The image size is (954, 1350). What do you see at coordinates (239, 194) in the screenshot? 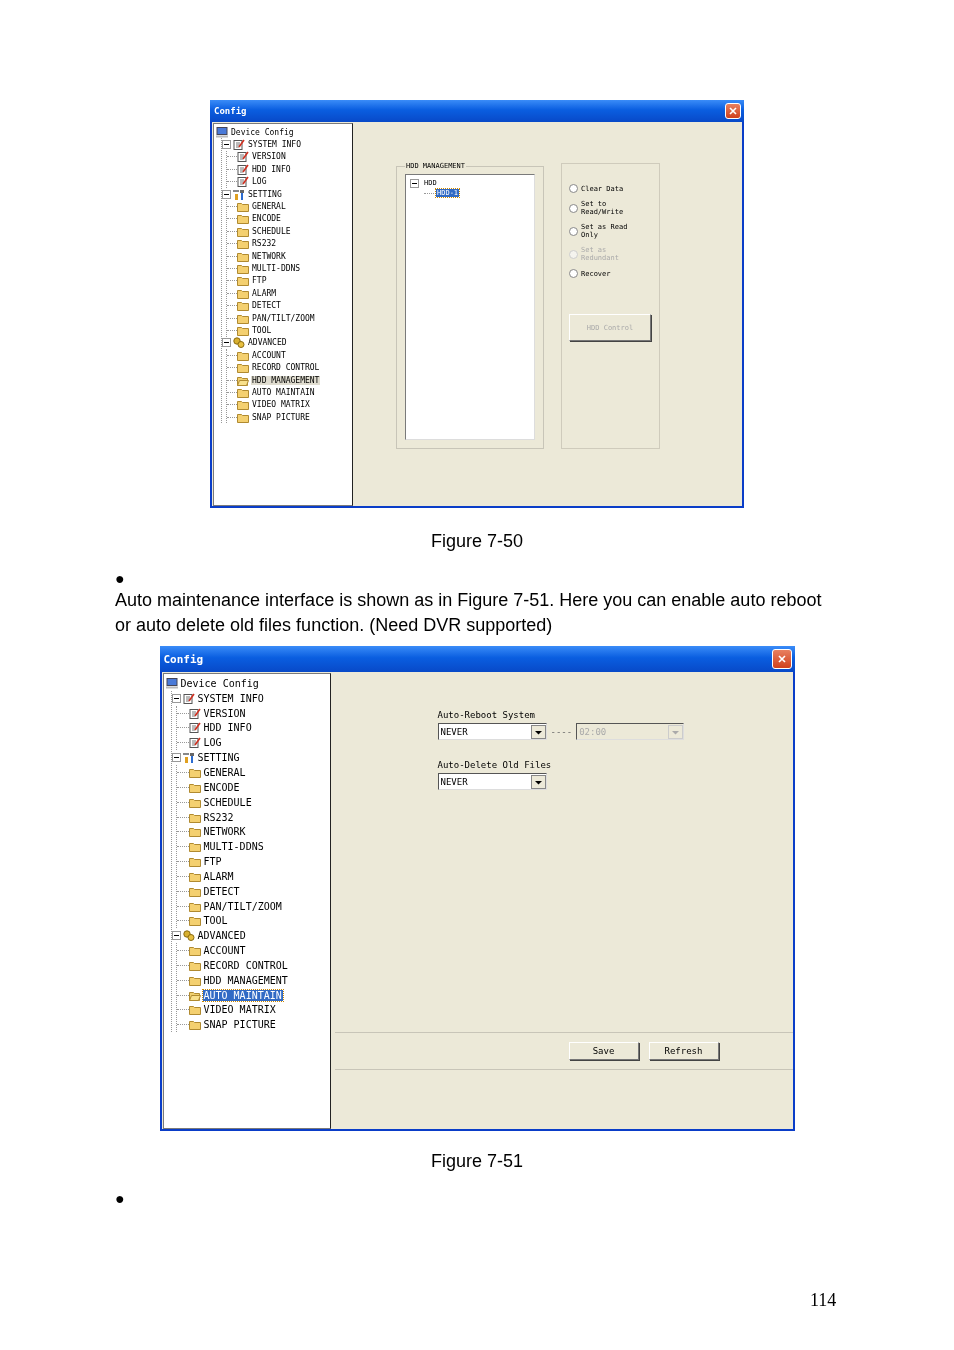
I see `tools-icon` at bounding box center [239, 194].